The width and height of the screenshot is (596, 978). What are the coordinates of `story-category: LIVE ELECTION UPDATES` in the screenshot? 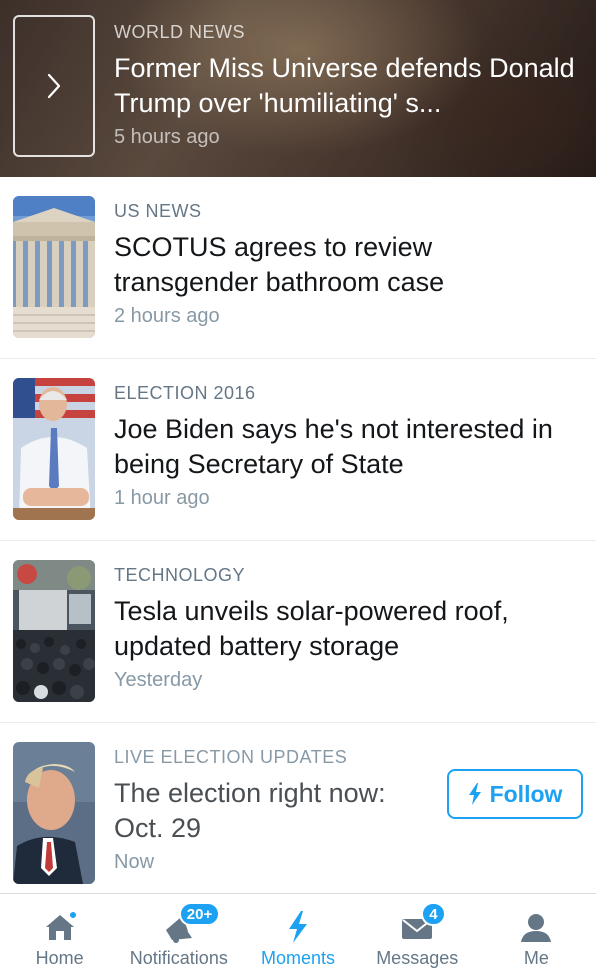 It's located at (231, 757).